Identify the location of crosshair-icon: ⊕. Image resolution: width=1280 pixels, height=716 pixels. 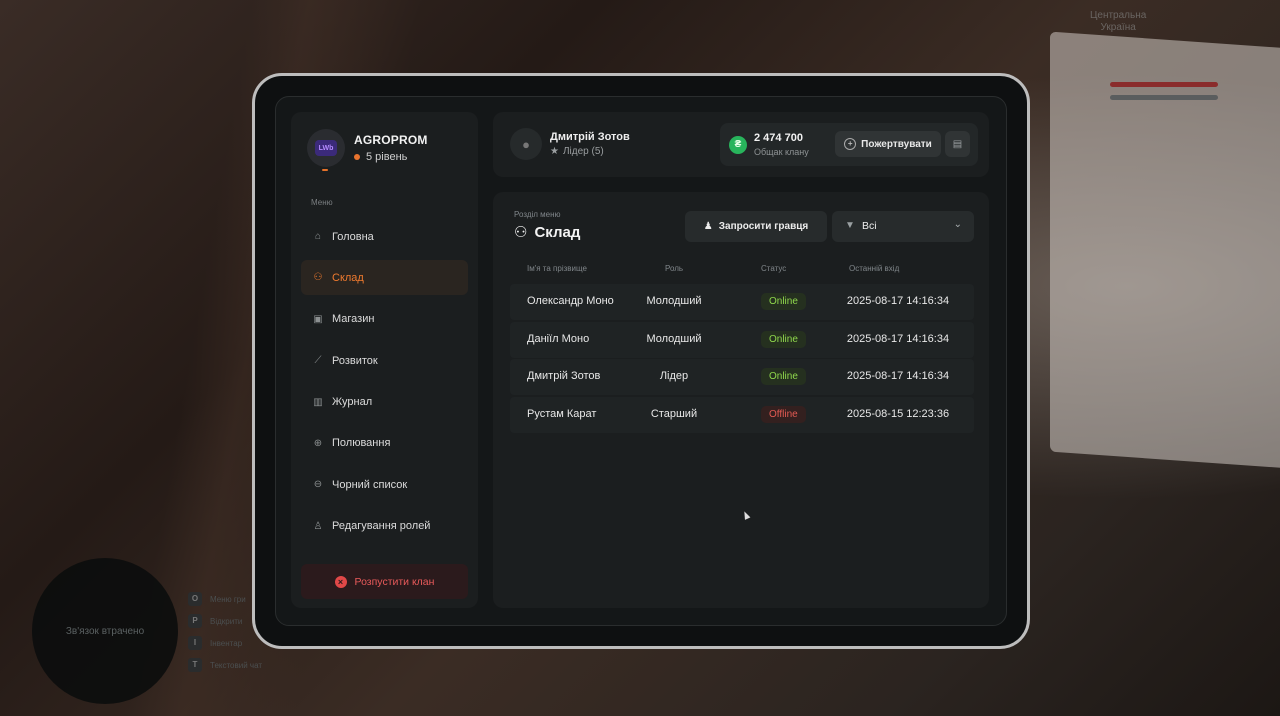
(318, 443).